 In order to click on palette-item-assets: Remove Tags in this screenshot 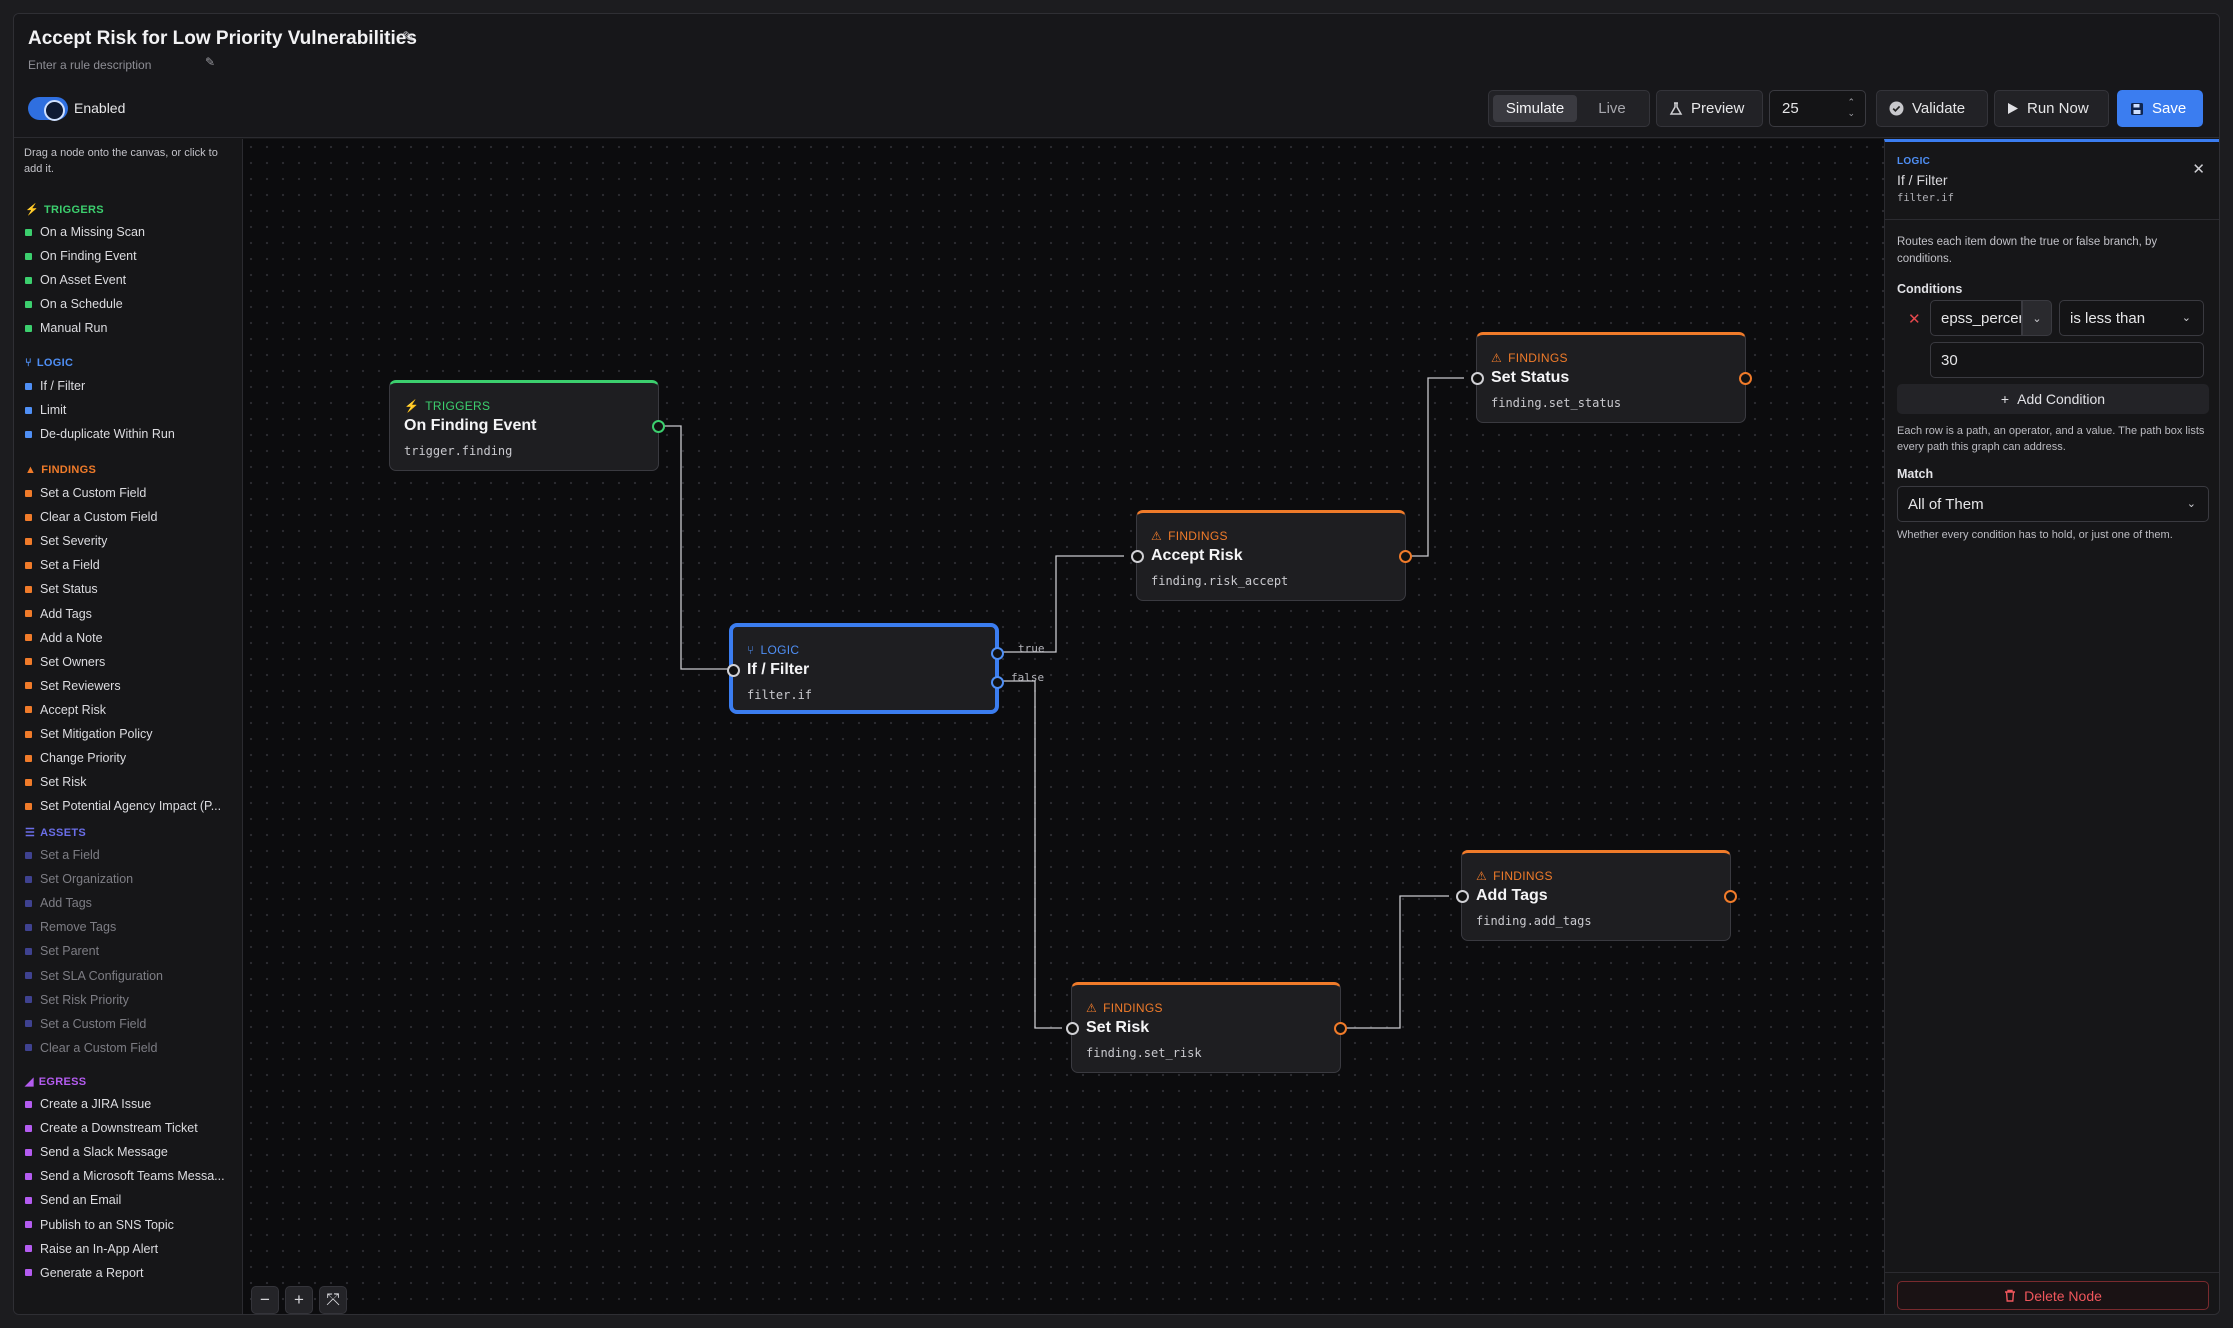, I will do `click(70, 927)`.